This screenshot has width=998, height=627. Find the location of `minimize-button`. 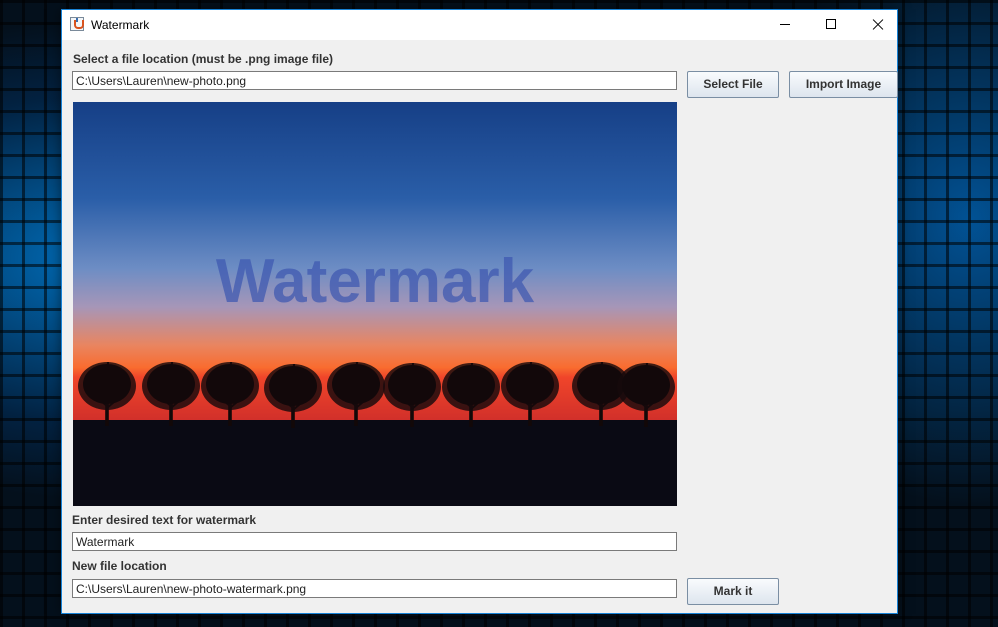

minimize-button is located at coordinates (785, 25).